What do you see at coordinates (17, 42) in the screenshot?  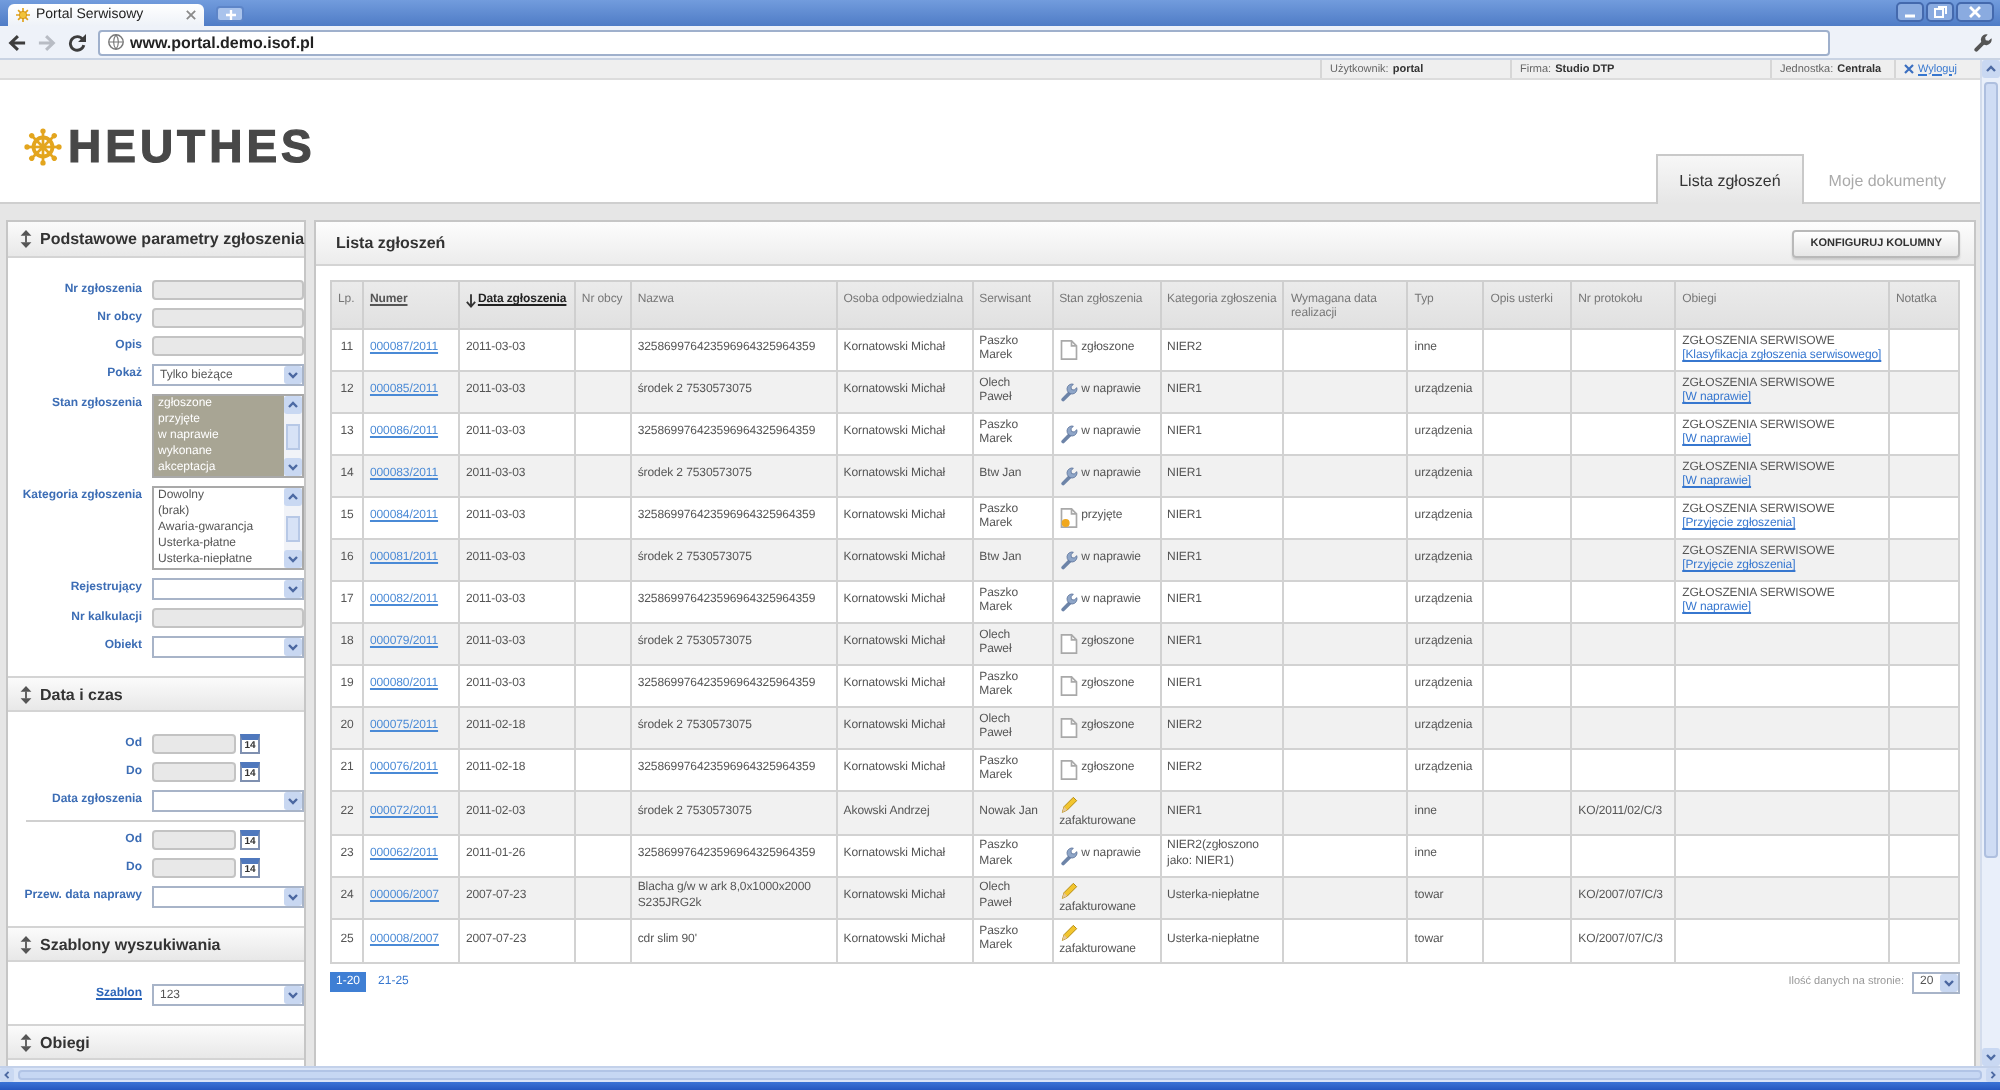 I see `back-arrow-icon` at bounding box center [17, 42].